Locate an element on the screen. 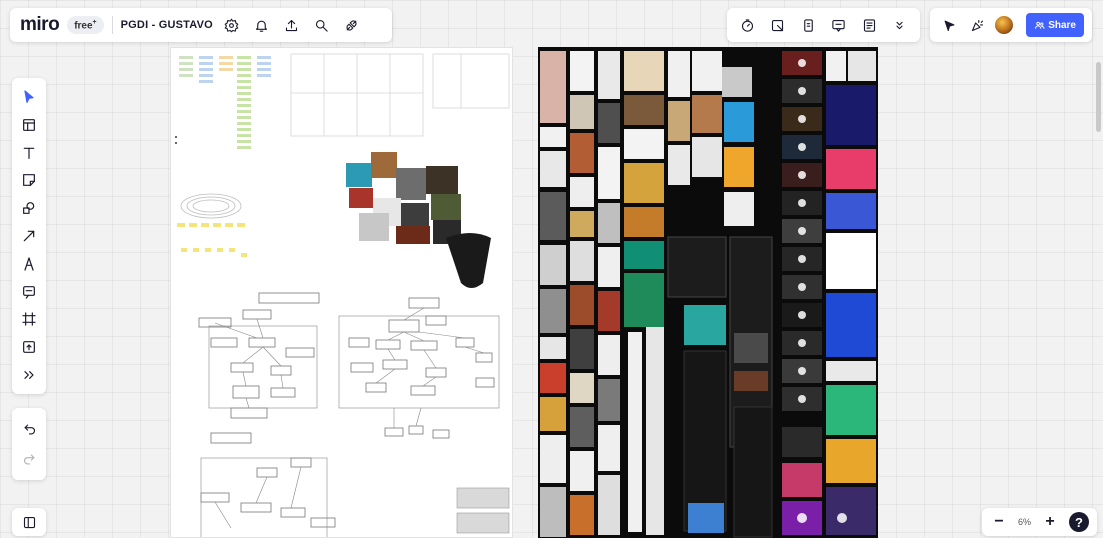 This screenshot has width=1103, height=538. more-tools-icon is located at coordinates (29, 375).